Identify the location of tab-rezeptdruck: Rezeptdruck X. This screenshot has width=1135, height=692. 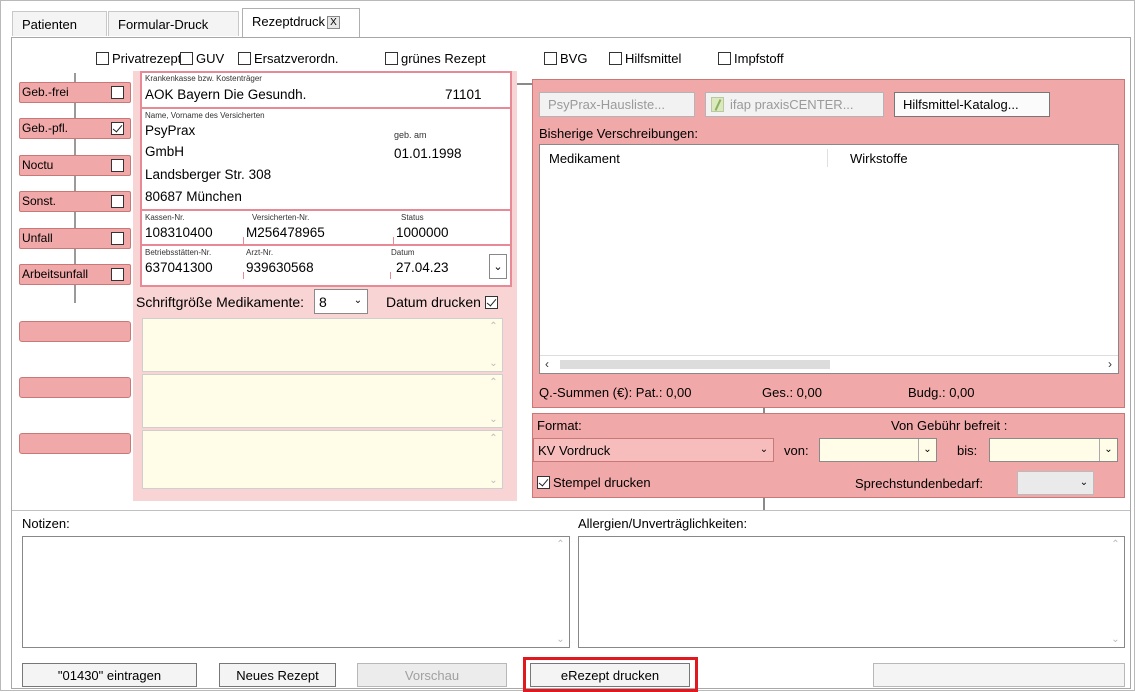
(301, 22).